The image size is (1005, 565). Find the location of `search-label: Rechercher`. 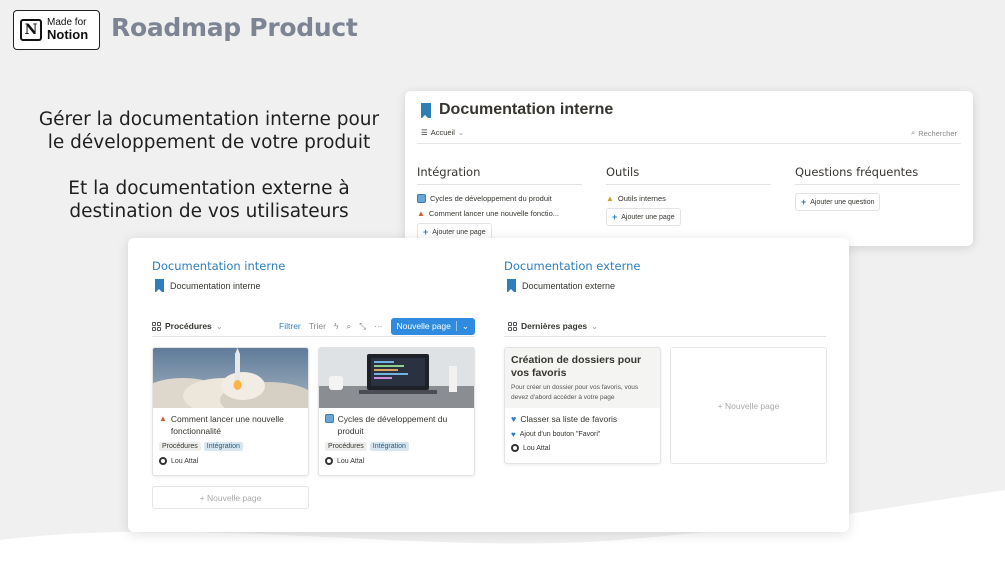

search-label: Rechercher is located at coordinates (937, 133).